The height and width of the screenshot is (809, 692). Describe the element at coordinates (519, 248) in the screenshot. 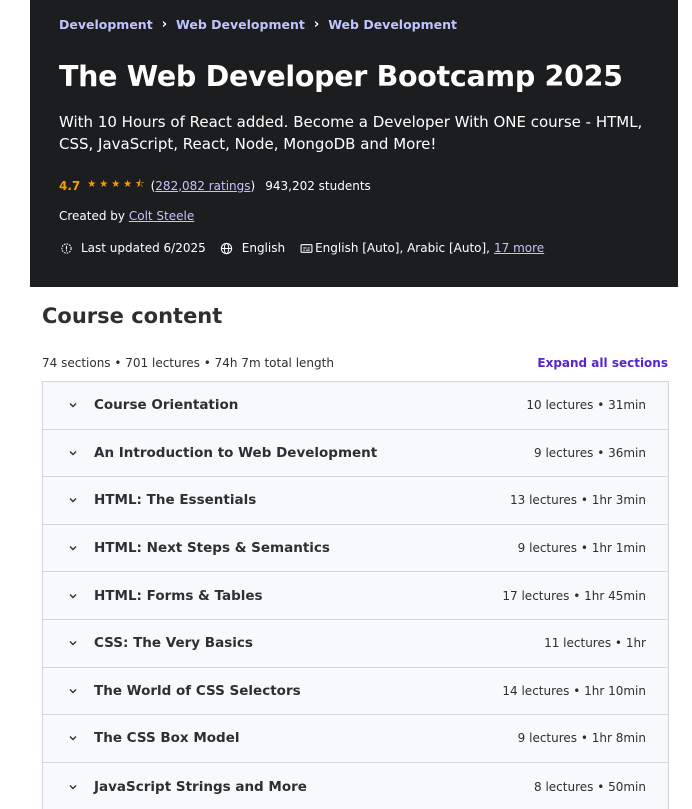

I see `more-captions-link: 17 more` at that location.